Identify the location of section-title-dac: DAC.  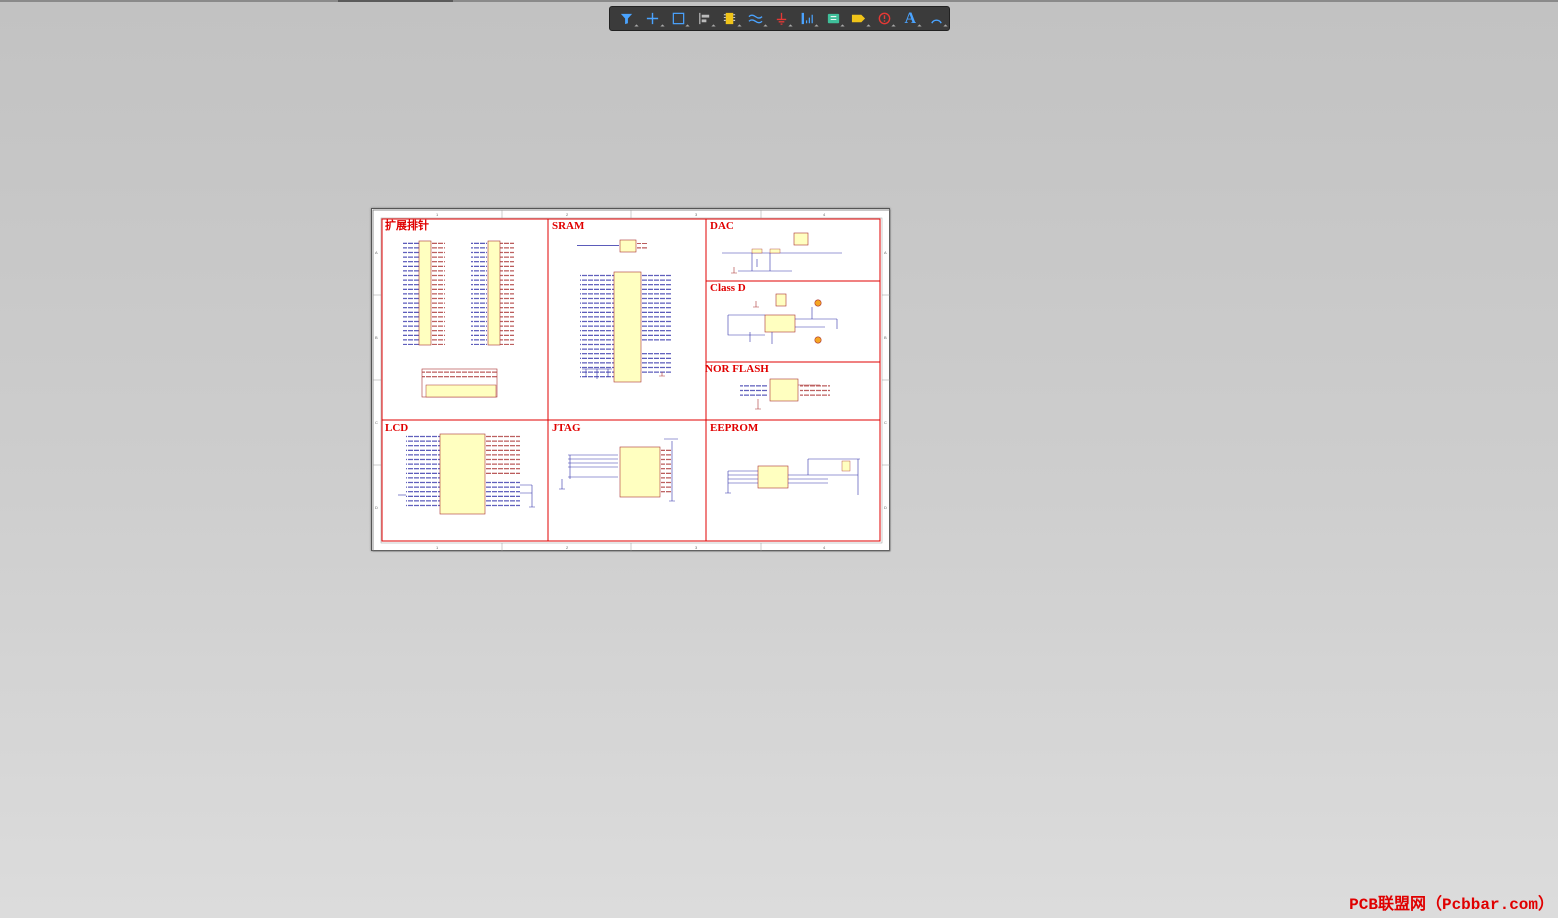
(722, 226).